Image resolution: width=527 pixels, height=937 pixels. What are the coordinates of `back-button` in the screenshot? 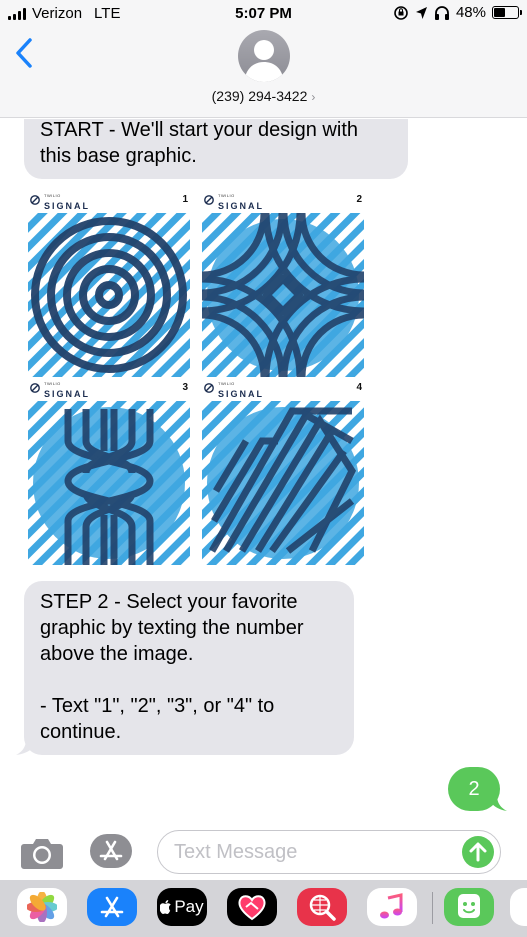 It's located at (25, 53).